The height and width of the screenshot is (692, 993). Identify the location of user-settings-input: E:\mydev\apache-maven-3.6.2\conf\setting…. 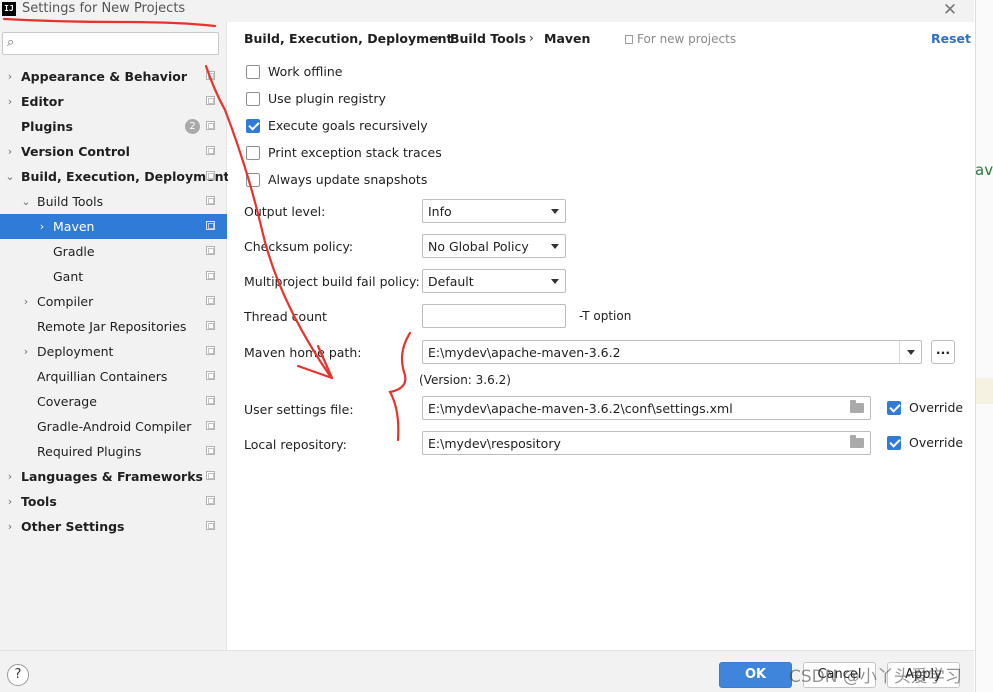
(646, 408).